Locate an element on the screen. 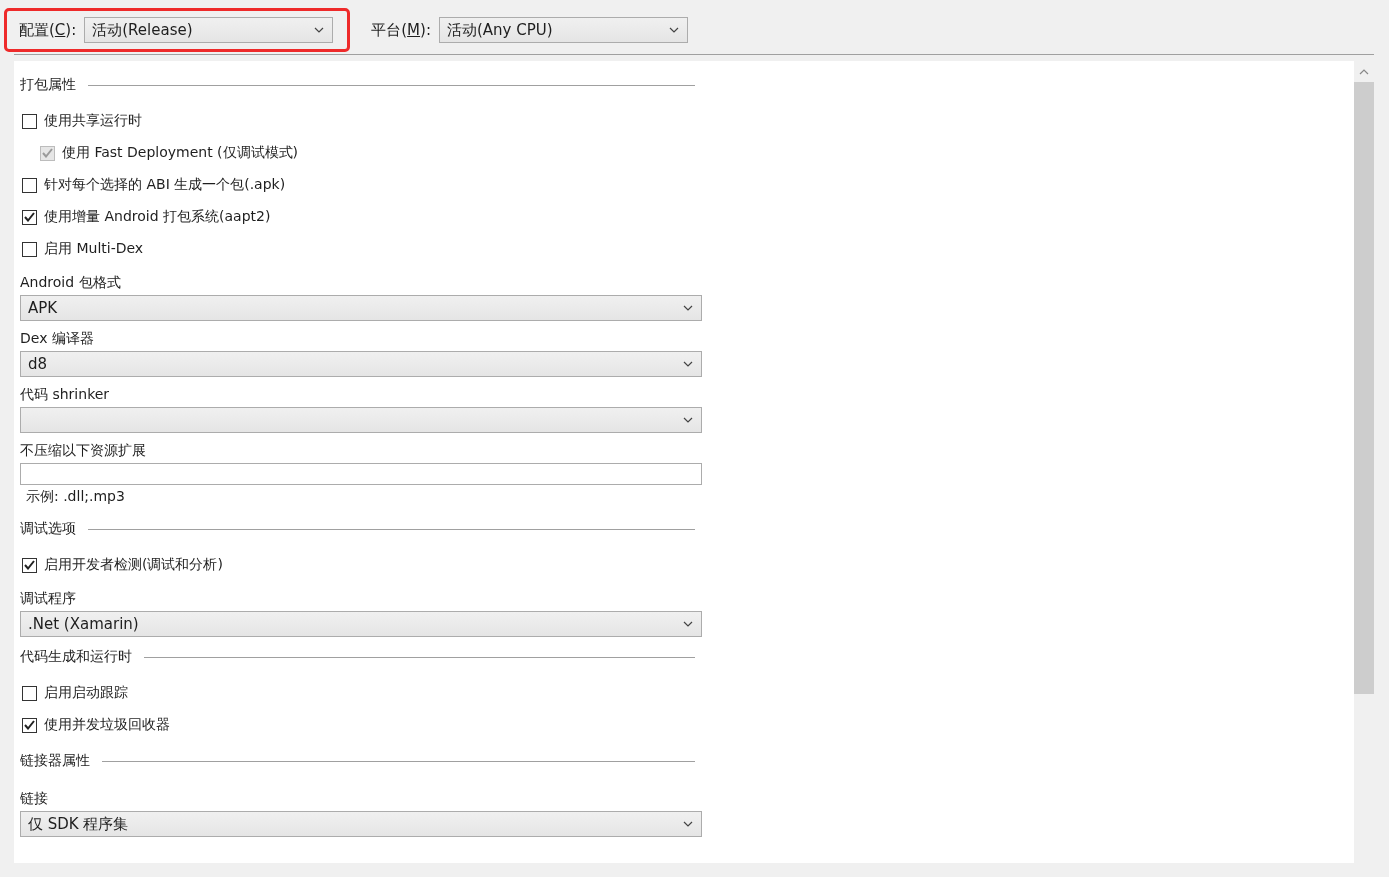  section-heading: 调试选项 is located at coordinates (48, 529).